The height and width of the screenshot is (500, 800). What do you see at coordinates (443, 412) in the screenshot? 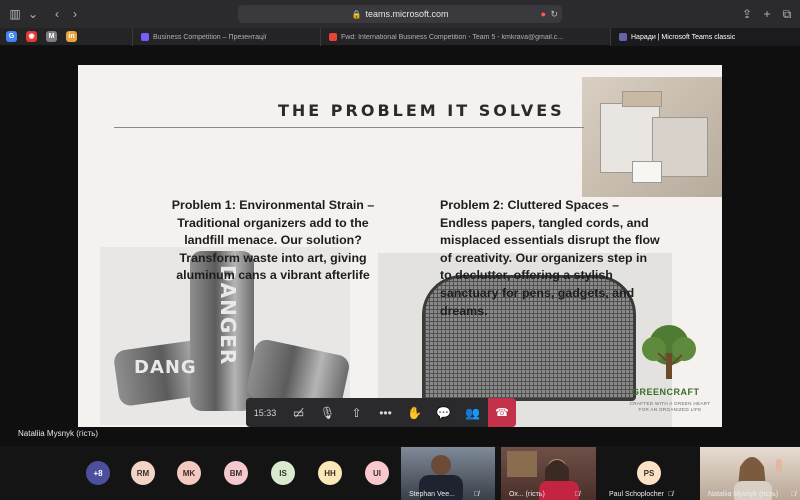
I see `chat-icon: 💬` at bounding box center [443, 412].